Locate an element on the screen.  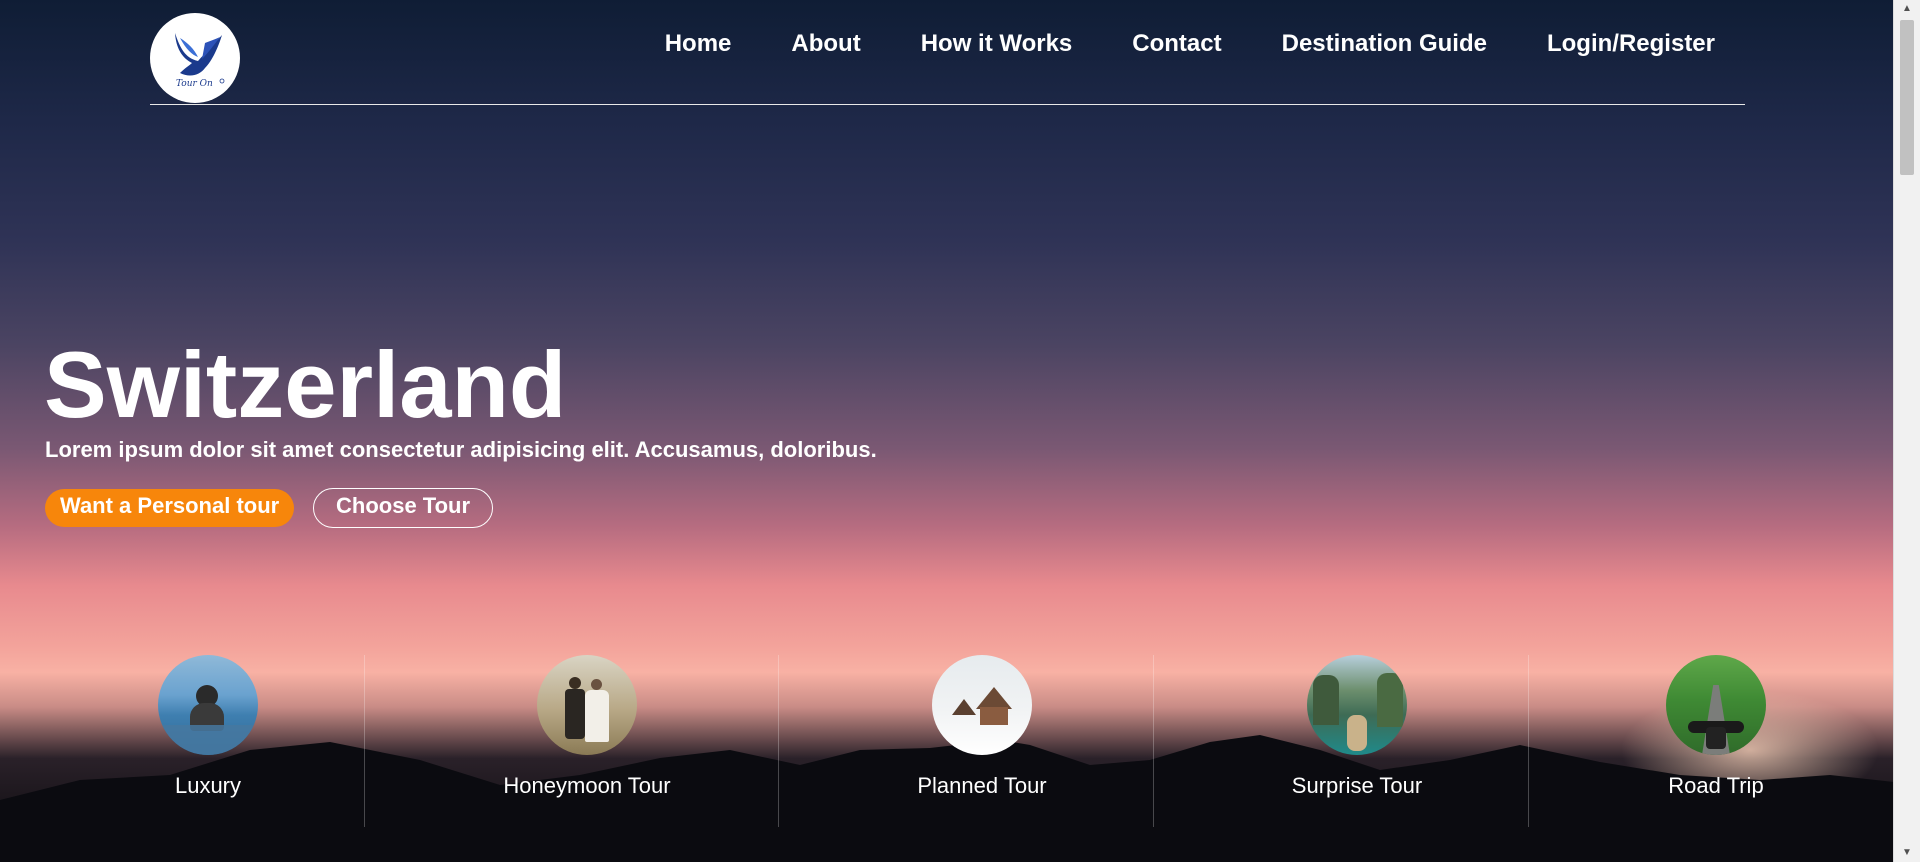
tour-planned: Planned Tour is located at coordinates (982, 727).